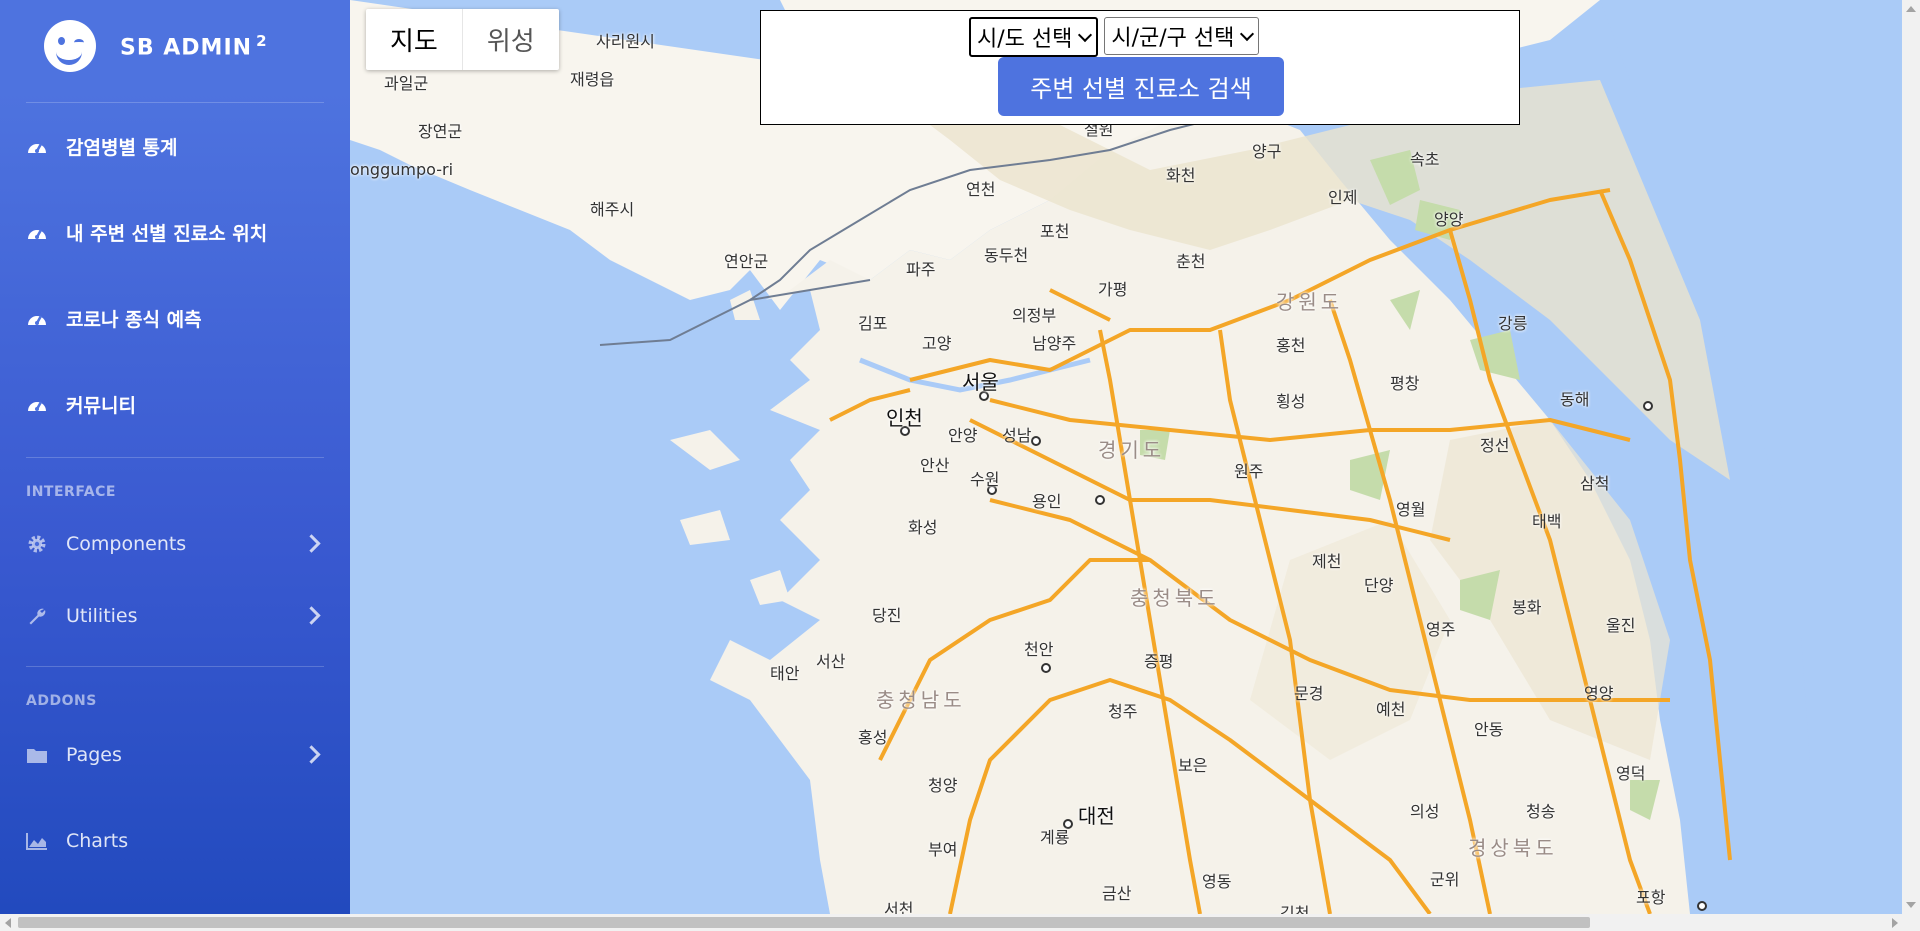 Image resolution: width=1920 pixels, height=931 pixels. I want to click on map-label-danyang: 단양, so click(1379, 585).